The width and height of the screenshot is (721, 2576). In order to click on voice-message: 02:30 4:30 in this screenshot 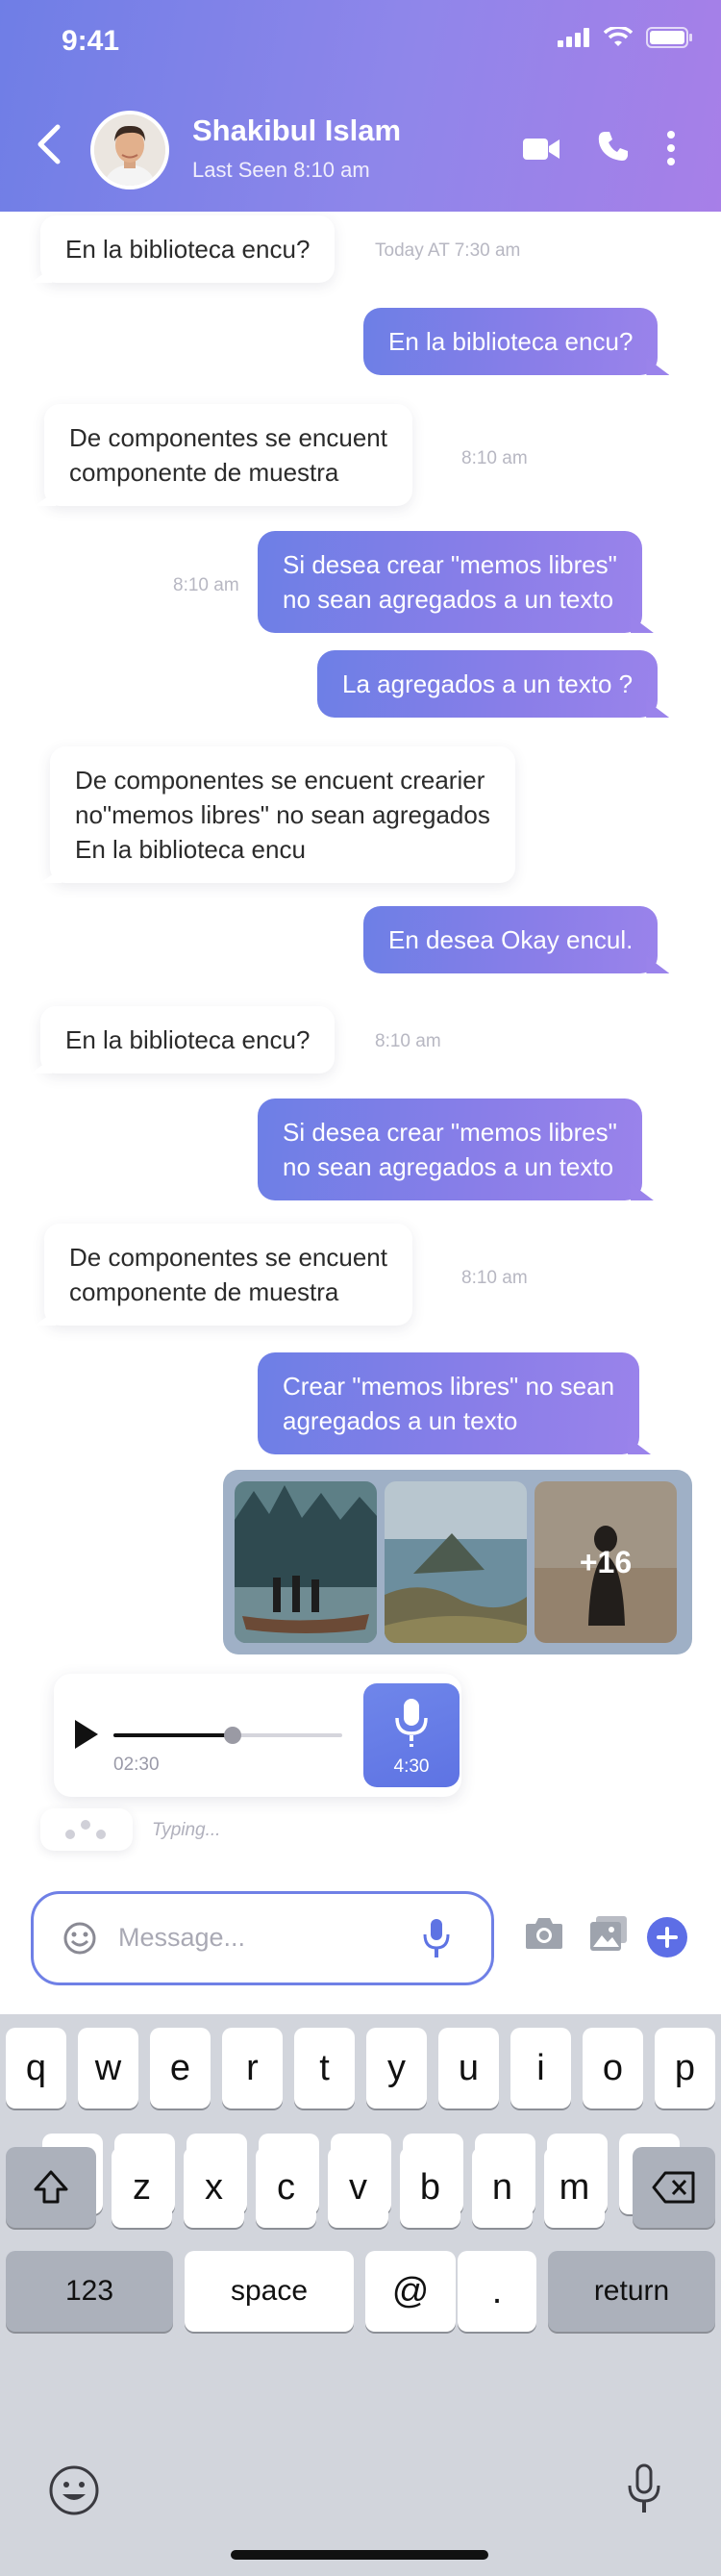, I will do `click(257, 1736)`.